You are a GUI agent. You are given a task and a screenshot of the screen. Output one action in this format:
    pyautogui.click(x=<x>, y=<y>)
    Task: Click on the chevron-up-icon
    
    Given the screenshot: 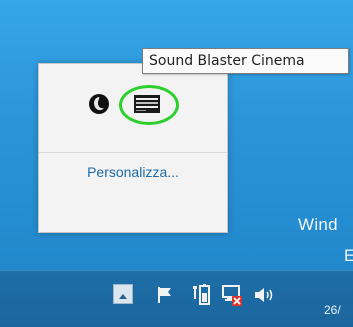 What is the action you would take?
    pyautogui.click(x=123, y=294)
    